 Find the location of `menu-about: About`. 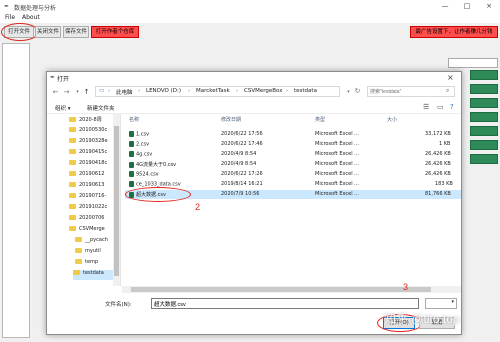

menu-about: About is located at coordinates (31, 17).